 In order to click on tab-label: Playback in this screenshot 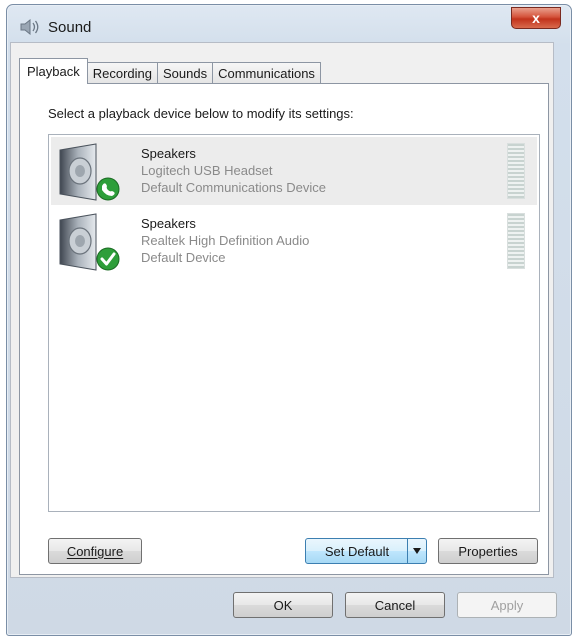, I will do `click(53, 71)`.